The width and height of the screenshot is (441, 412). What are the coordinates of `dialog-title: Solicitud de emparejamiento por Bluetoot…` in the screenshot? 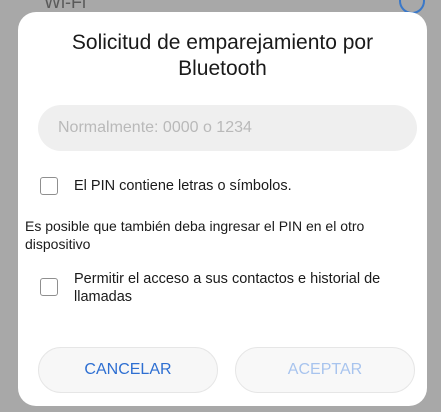 It's located at (222, 55).